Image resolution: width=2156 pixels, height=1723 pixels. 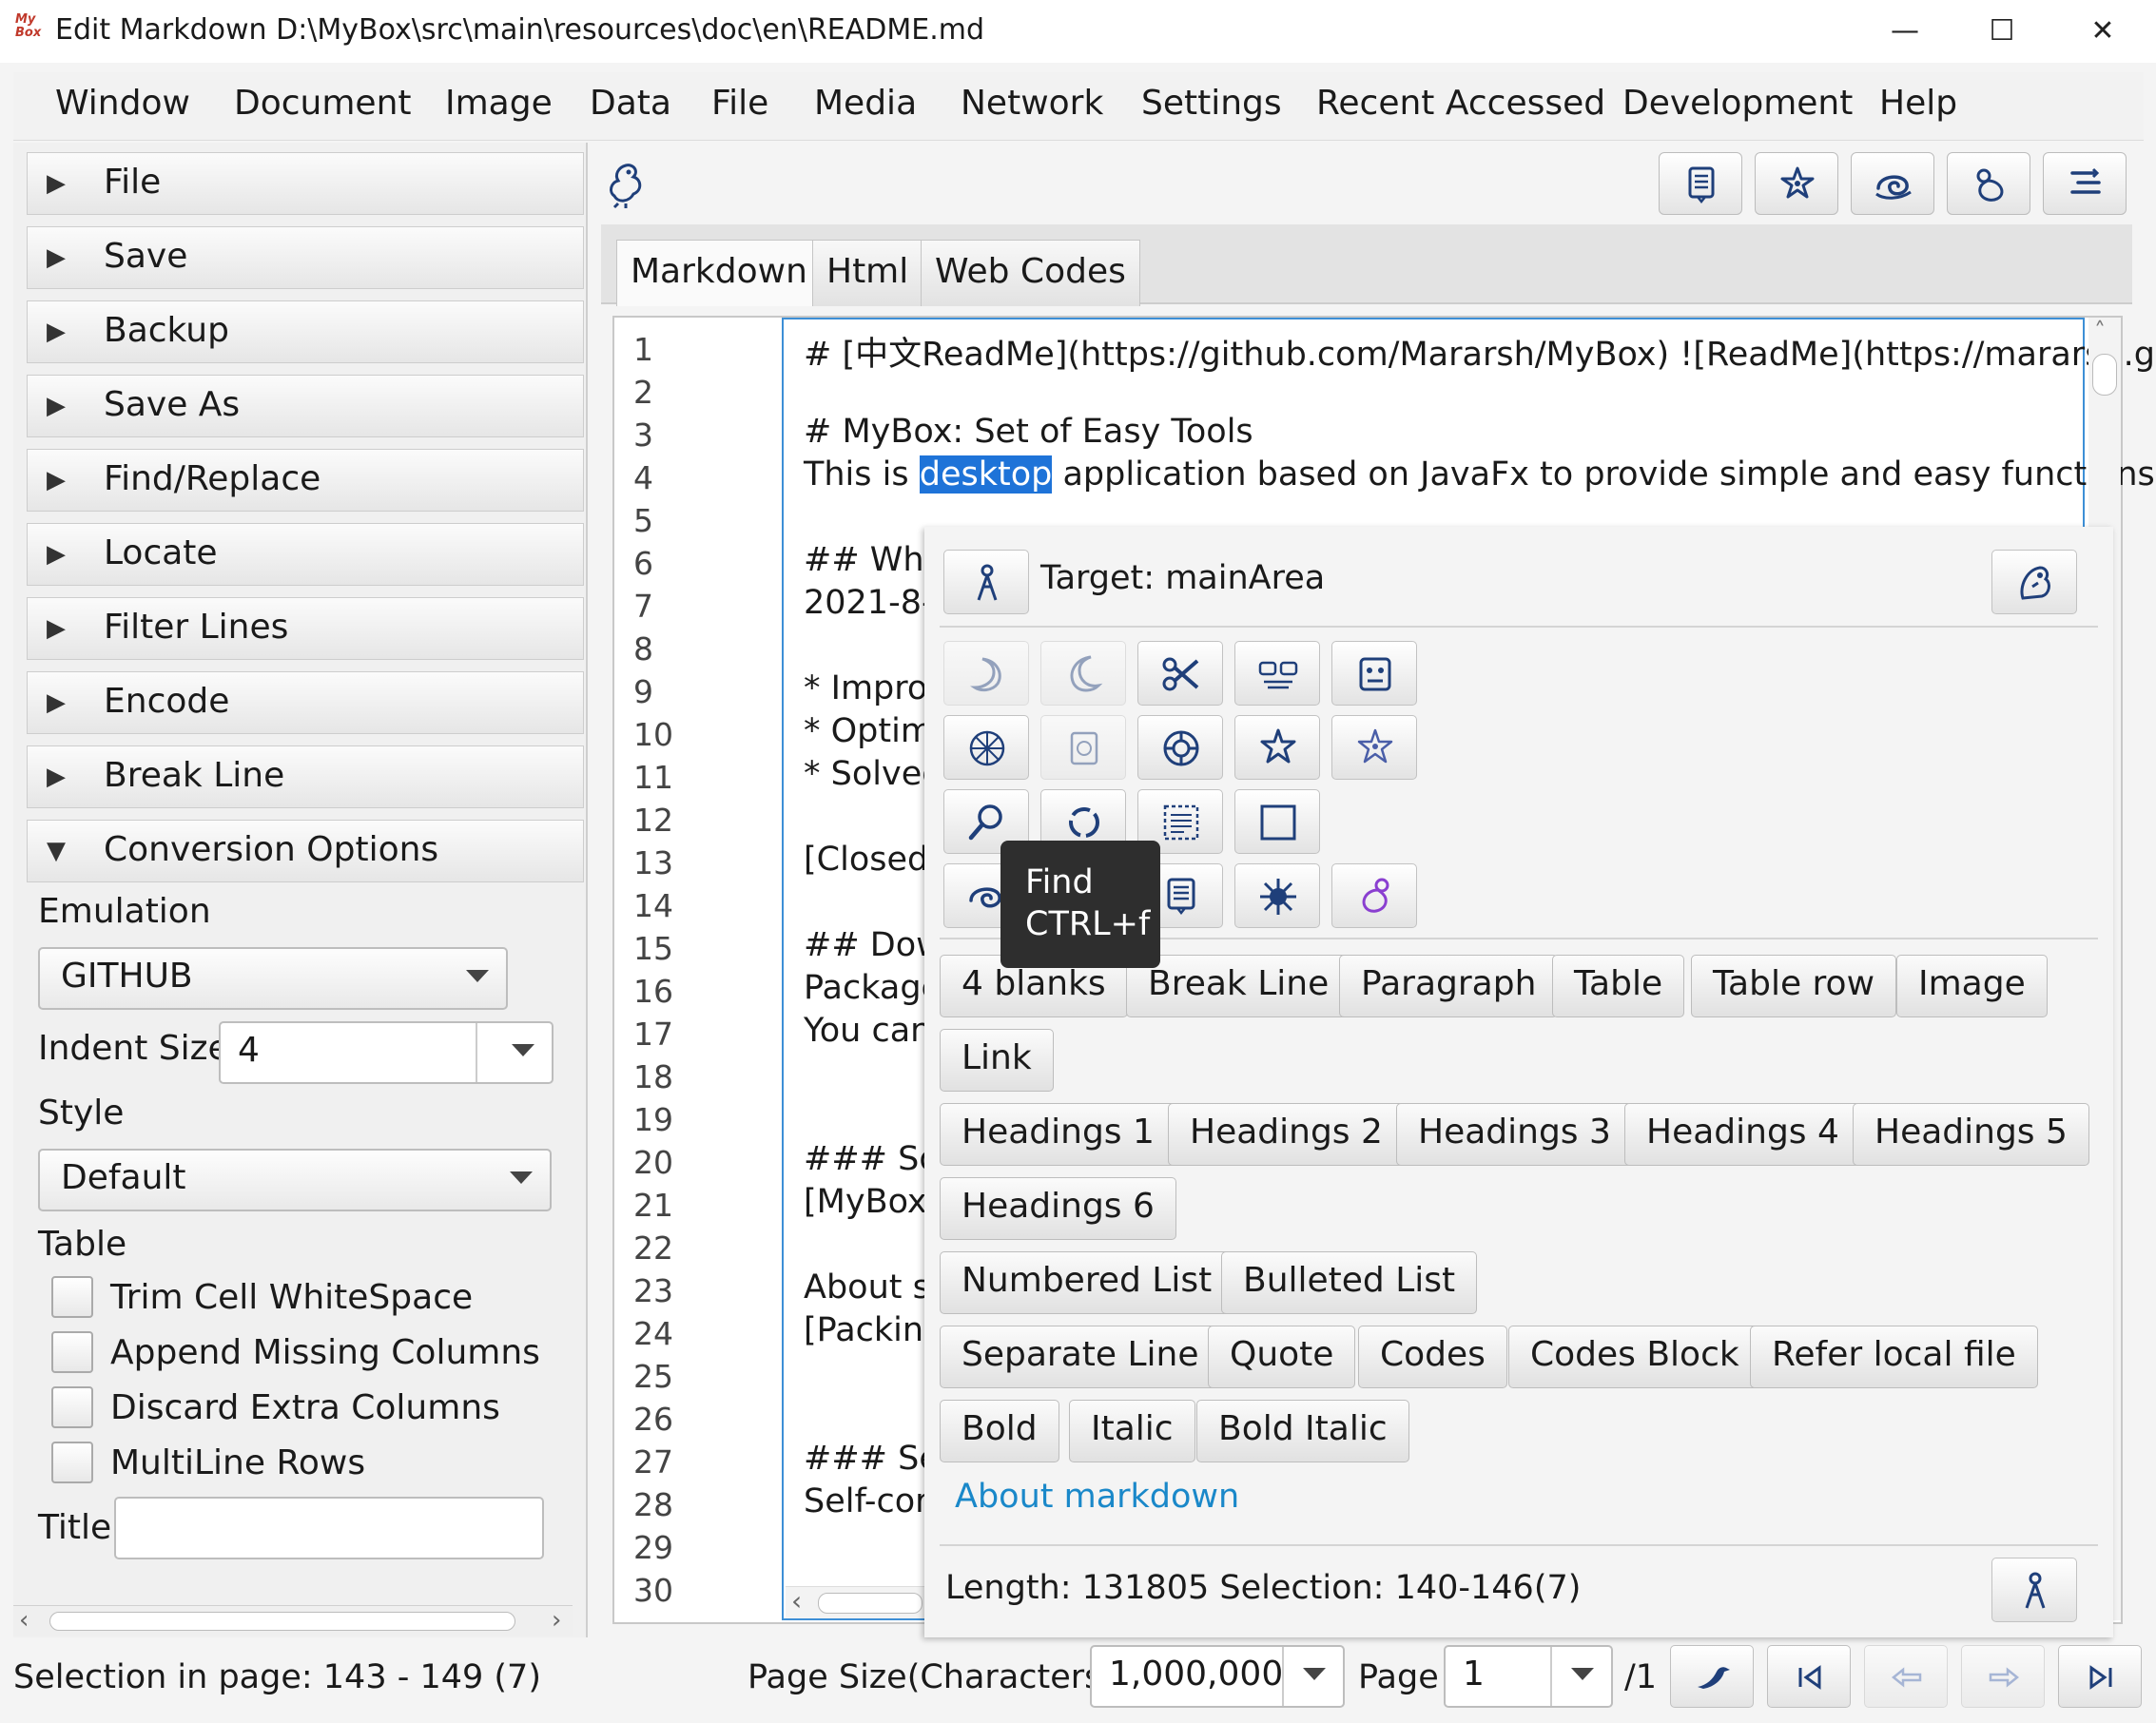 I want to click on editor-horizontal-scrollbar: ‹, so click(x=855, y=1601).